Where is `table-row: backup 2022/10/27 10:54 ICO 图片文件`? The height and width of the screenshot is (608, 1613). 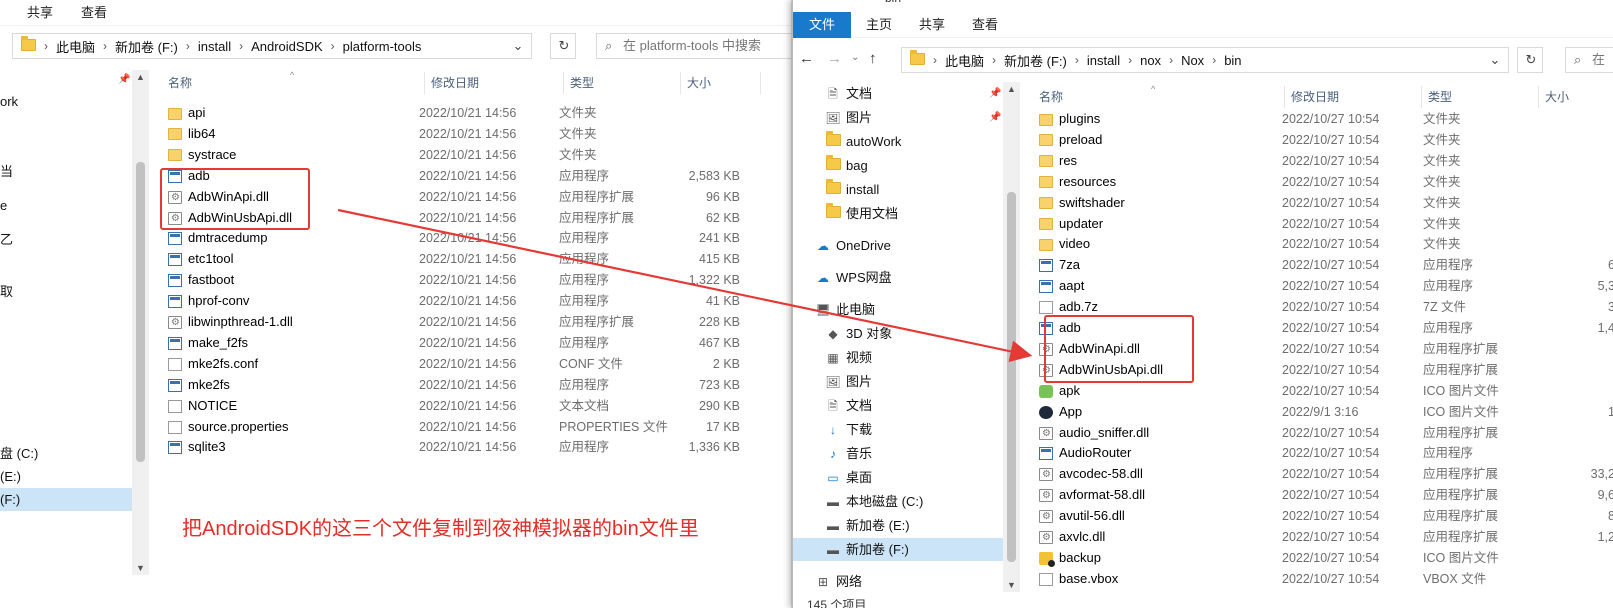
table-row: backup 2022/10/27 10:54 ICO 图片文件 is located at coordinates (1326, 558).